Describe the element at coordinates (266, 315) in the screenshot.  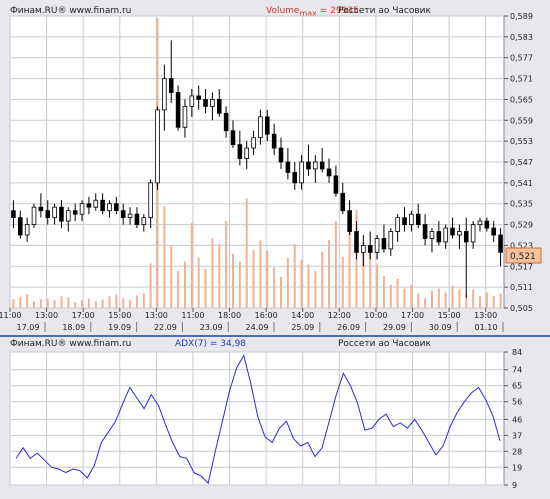
I see `time-tick-label: 16:00` at that location.